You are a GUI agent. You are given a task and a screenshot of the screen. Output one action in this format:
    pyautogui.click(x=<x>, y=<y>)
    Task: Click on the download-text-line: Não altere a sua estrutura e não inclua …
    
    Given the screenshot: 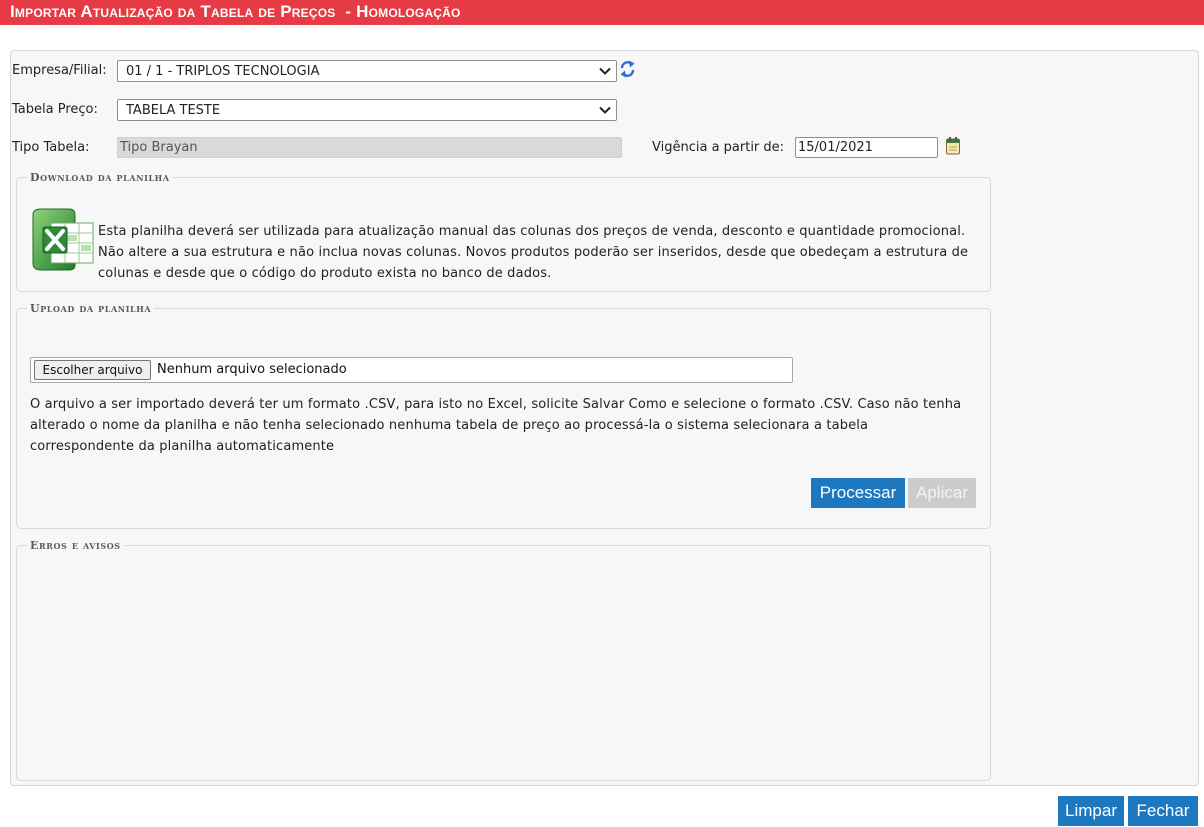 What is the action you would take?
    pyautogui.click(x=533, y=252)
    